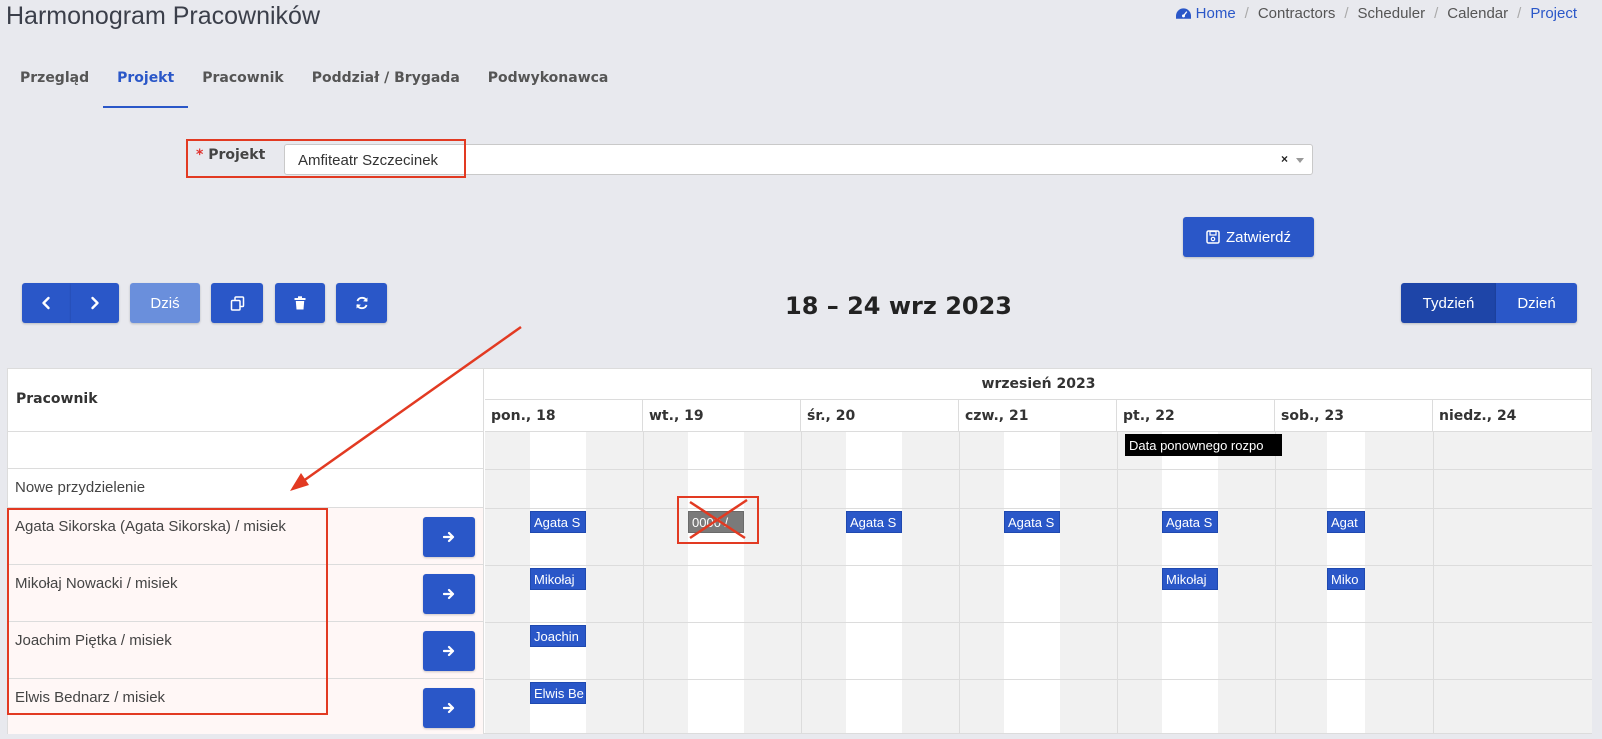  I want to click on chevron-right-icon, so click(95, 303).